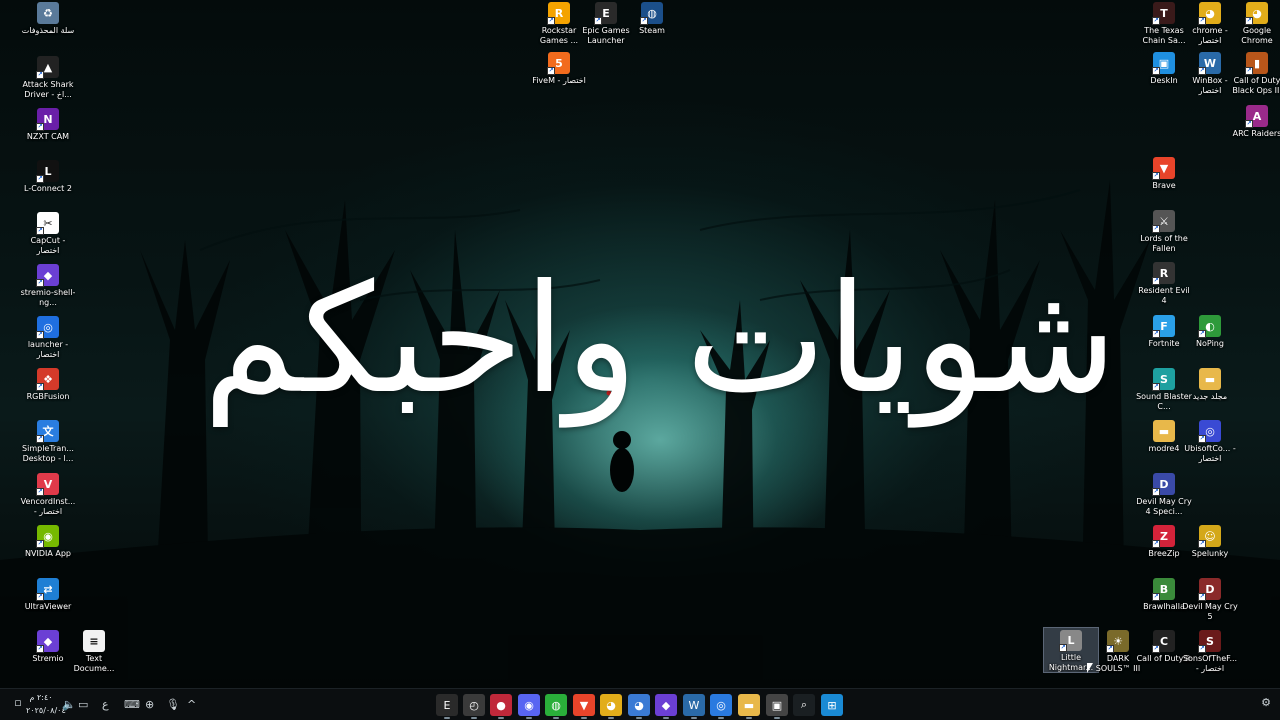 Image resolution: width=1280 pixels, height=720 pixels. Describe the element at coordinates (1210, 343) in the screenshot. I see `desktop-shortcut-label: NoPing` at that location.